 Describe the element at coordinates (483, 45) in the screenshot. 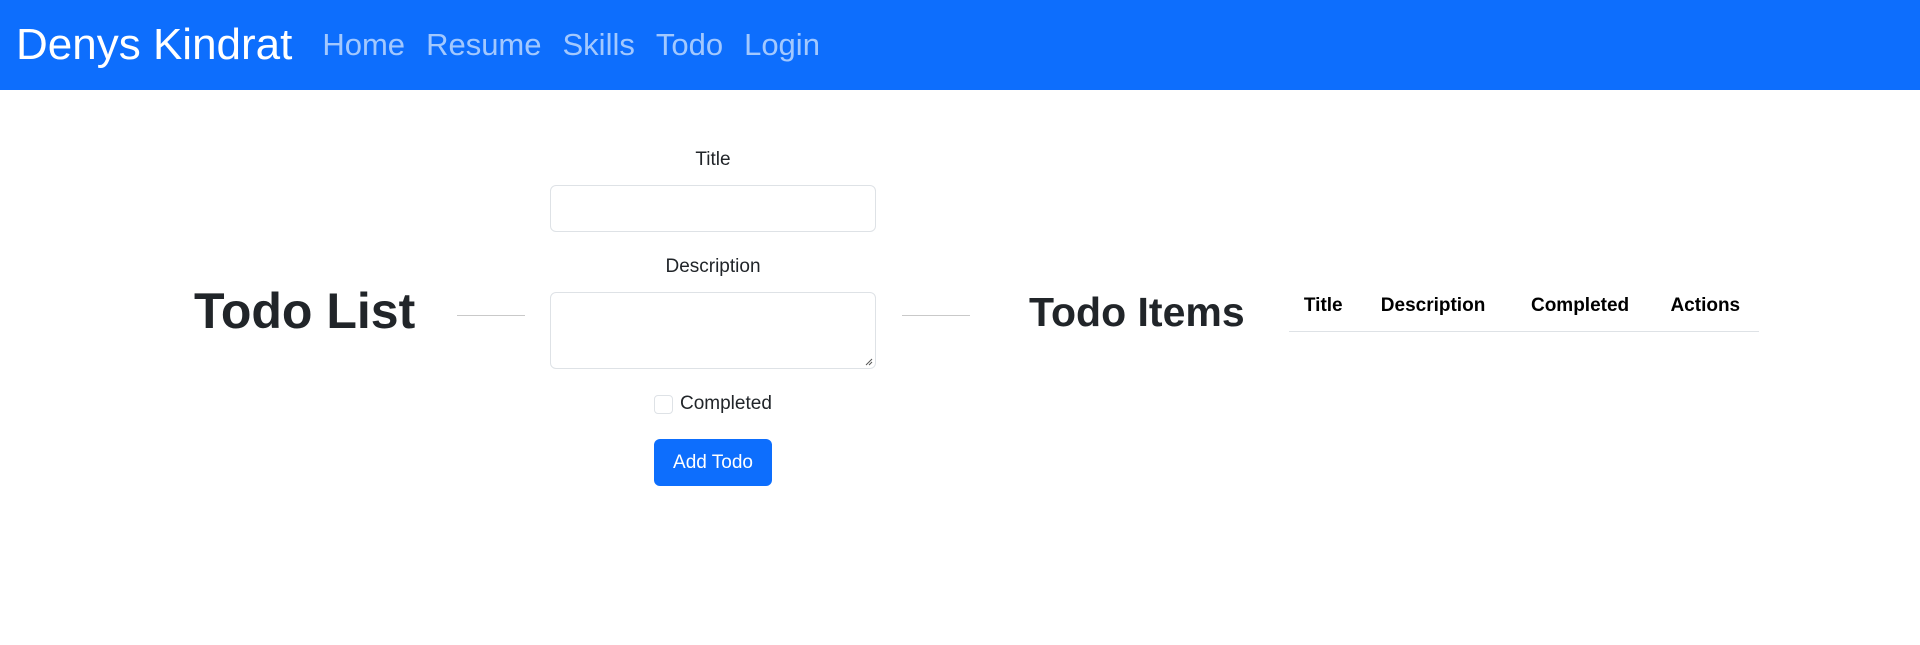

I see `nav-link-resume: Resume` at that location.